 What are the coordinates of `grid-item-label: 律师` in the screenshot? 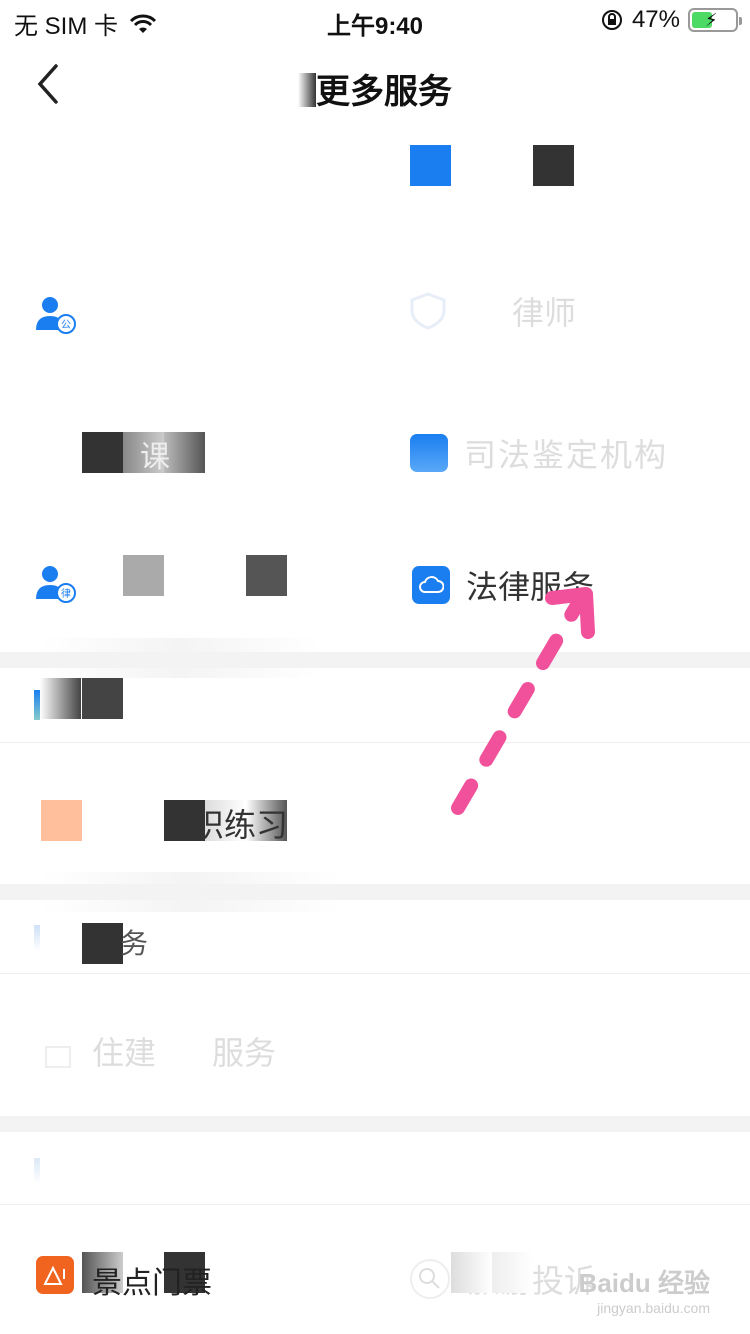 It's located at (544, 313).